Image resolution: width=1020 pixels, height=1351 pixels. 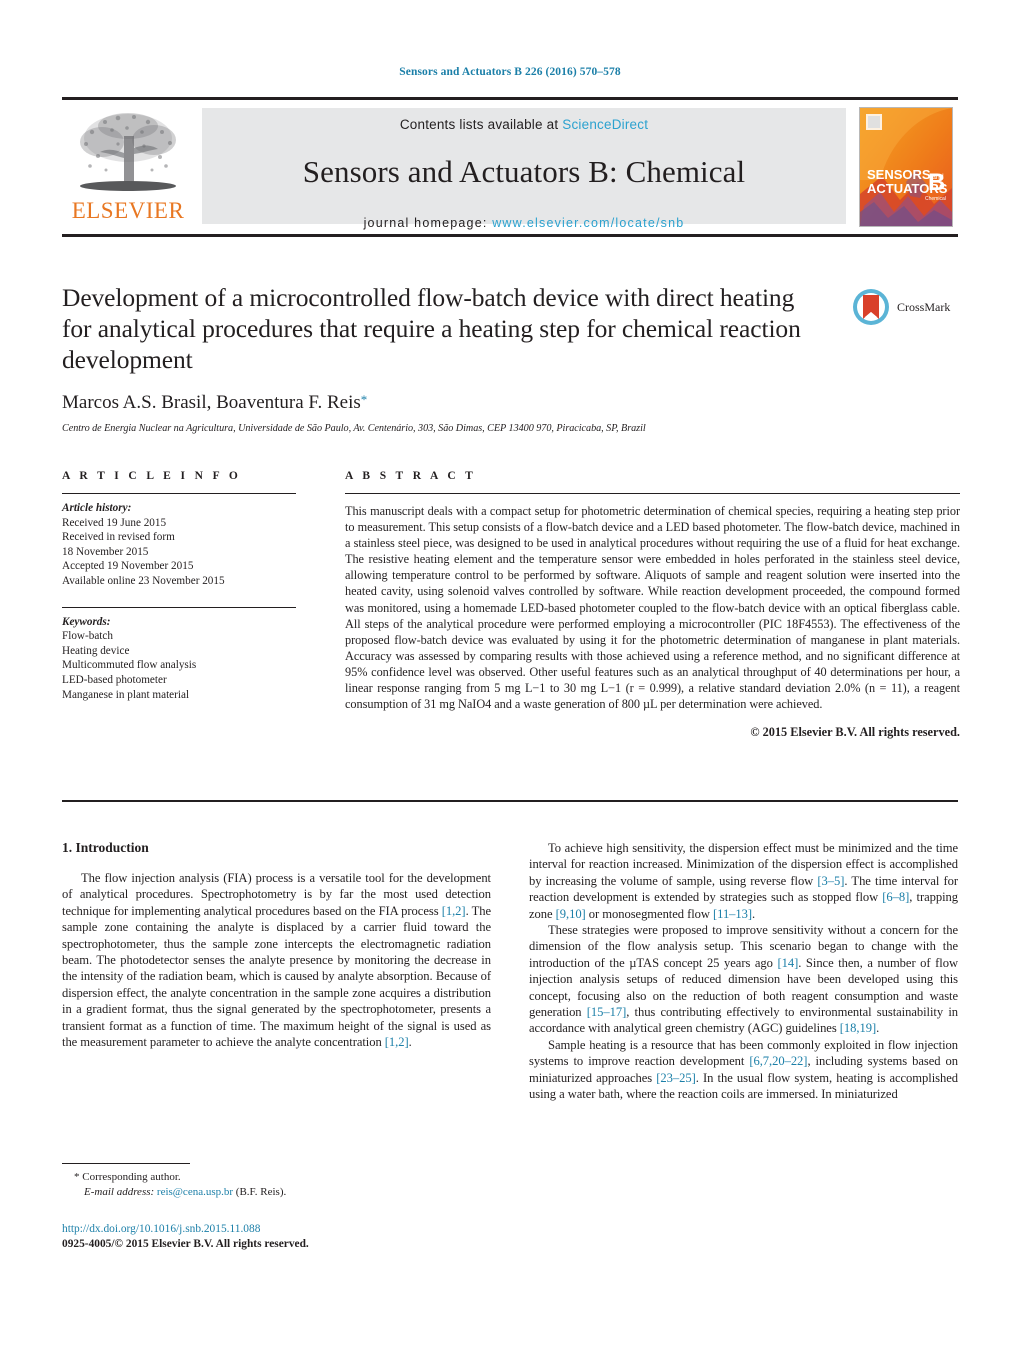 I want to click on author-names: Marcos A.S. Brasil, Boaventura F. Reis, so click(x=211, y=402).